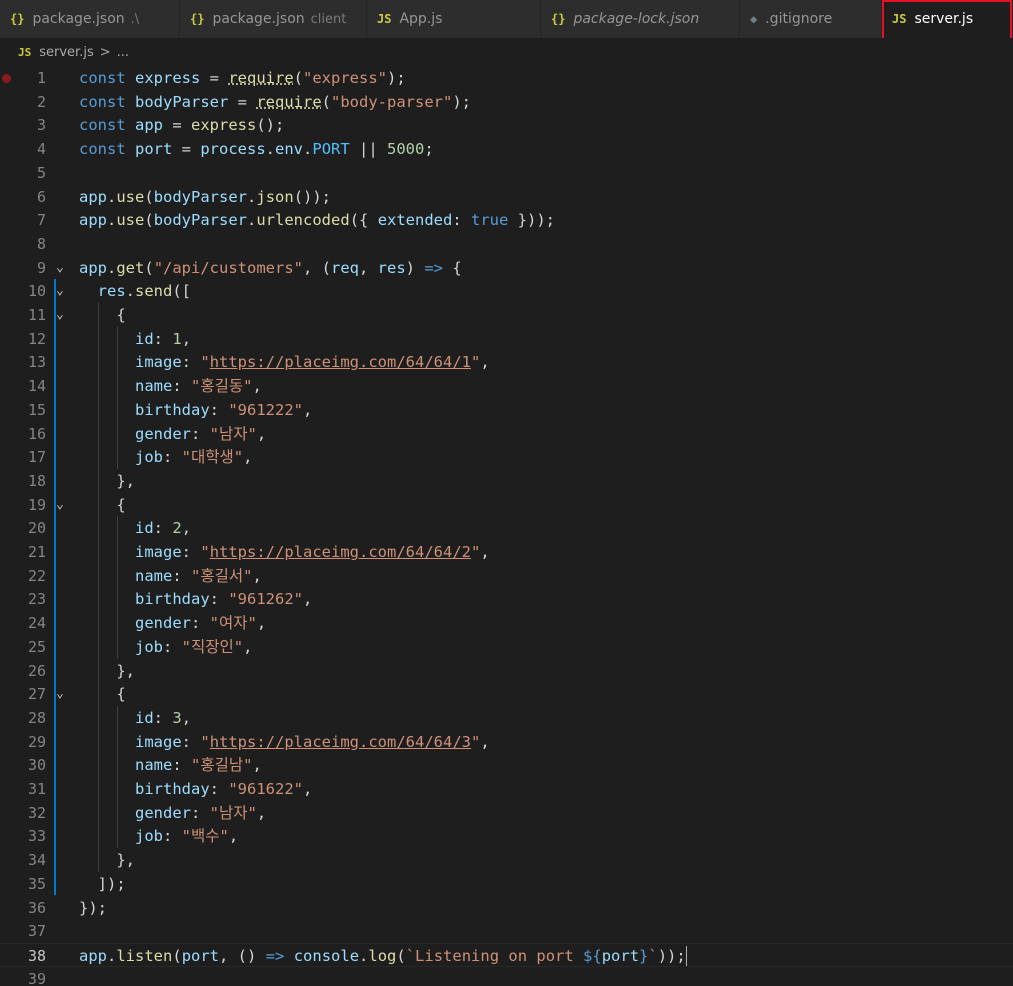 The image size is (1013, 986). I want to click on code-line: 24 gender: "여자",, so click(506, 623).